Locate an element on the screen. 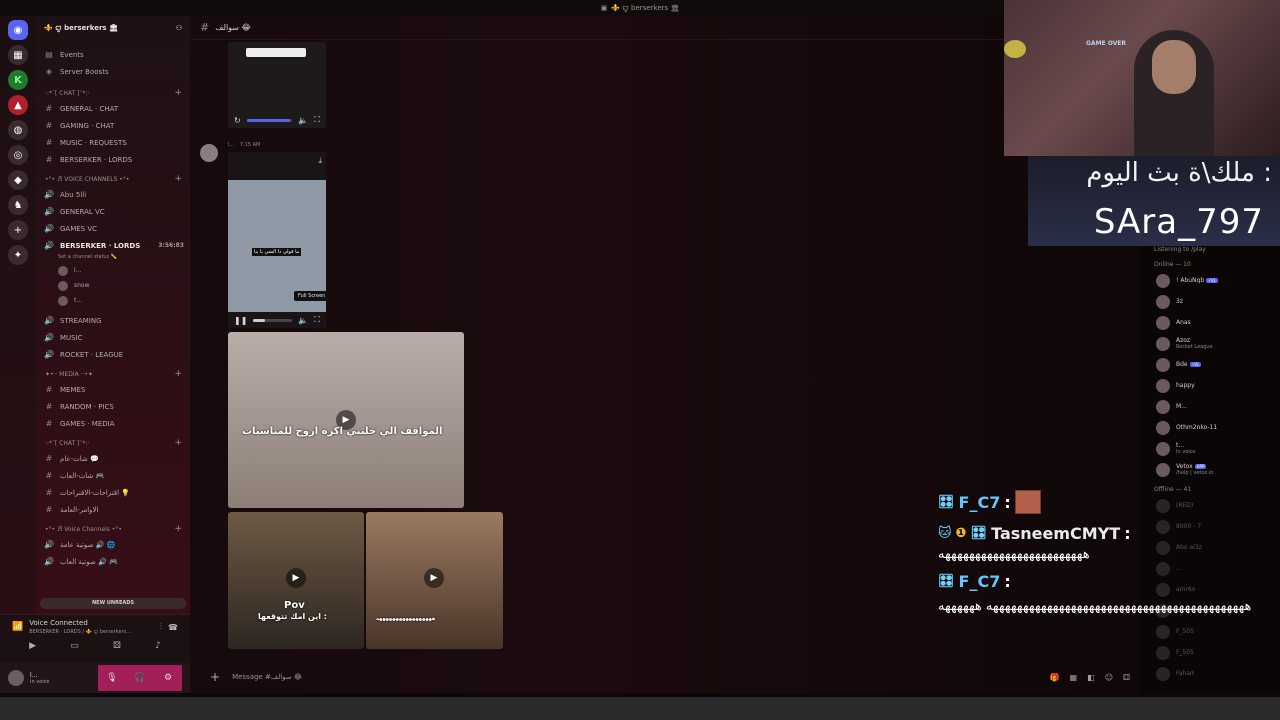  add-friend-icon: ⚇ is located at coordinates (179, 28).